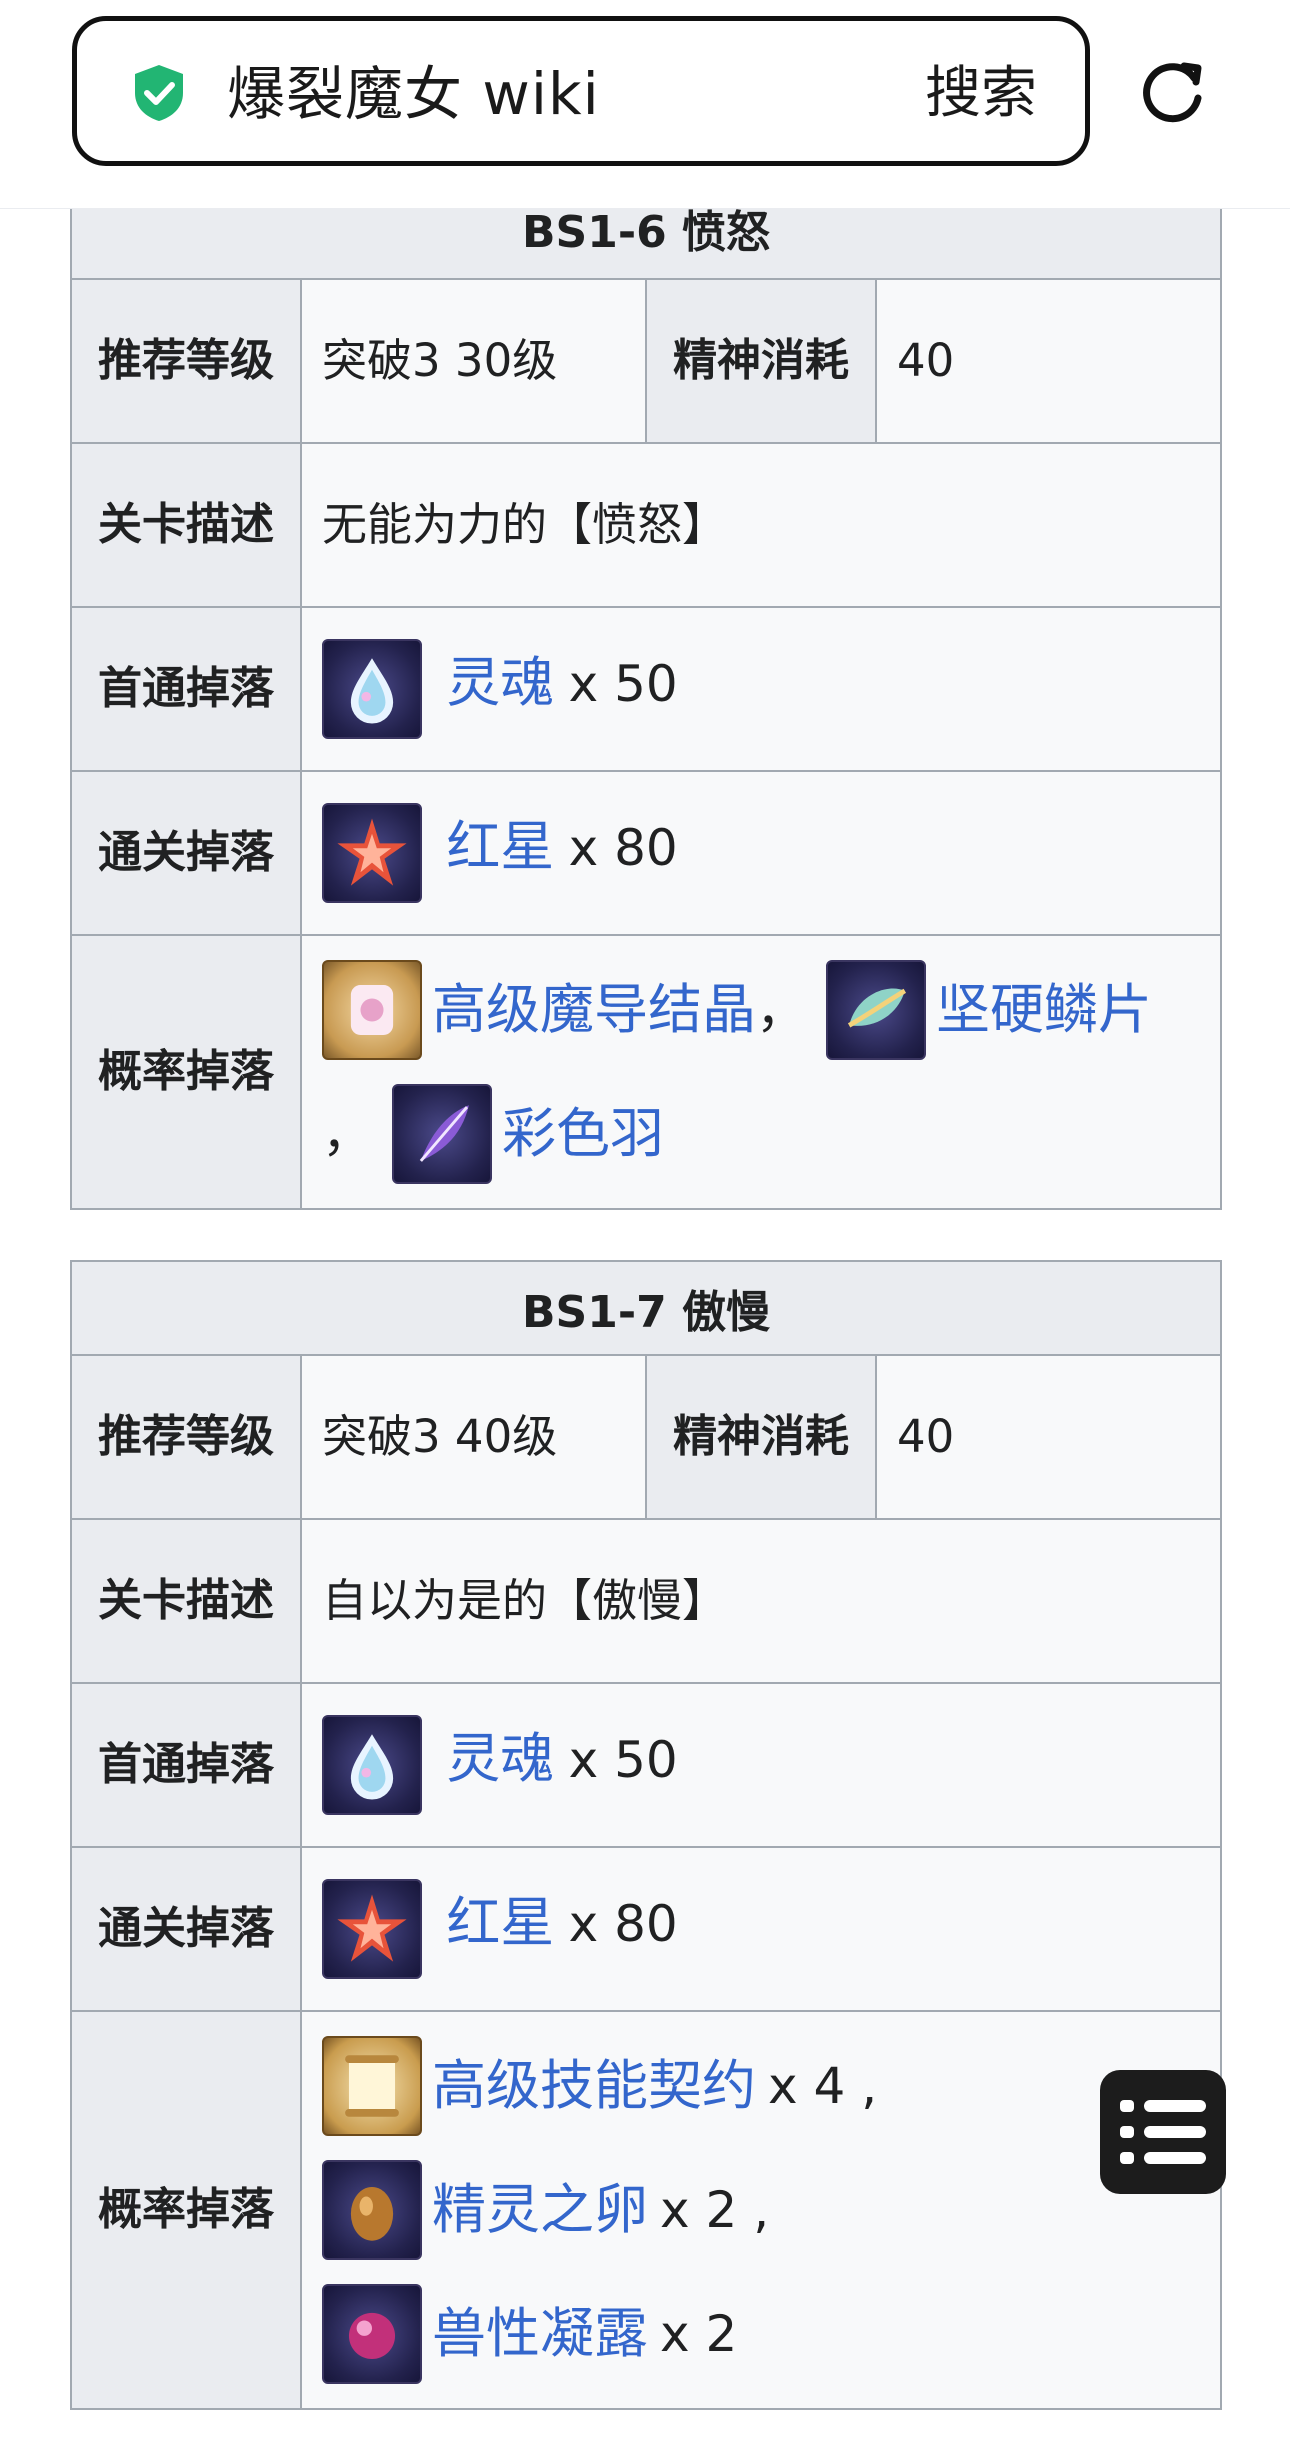  Describe the element at coordinates (372, 2210) in the screenshot. I see `spirit-egg-icon` at that location.